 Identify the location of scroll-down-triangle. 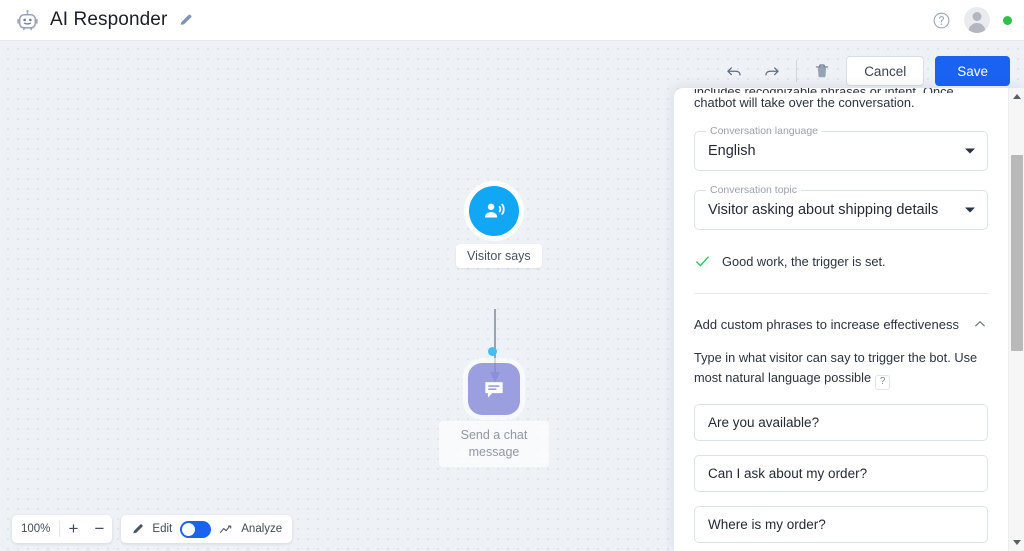
(1017, 542).